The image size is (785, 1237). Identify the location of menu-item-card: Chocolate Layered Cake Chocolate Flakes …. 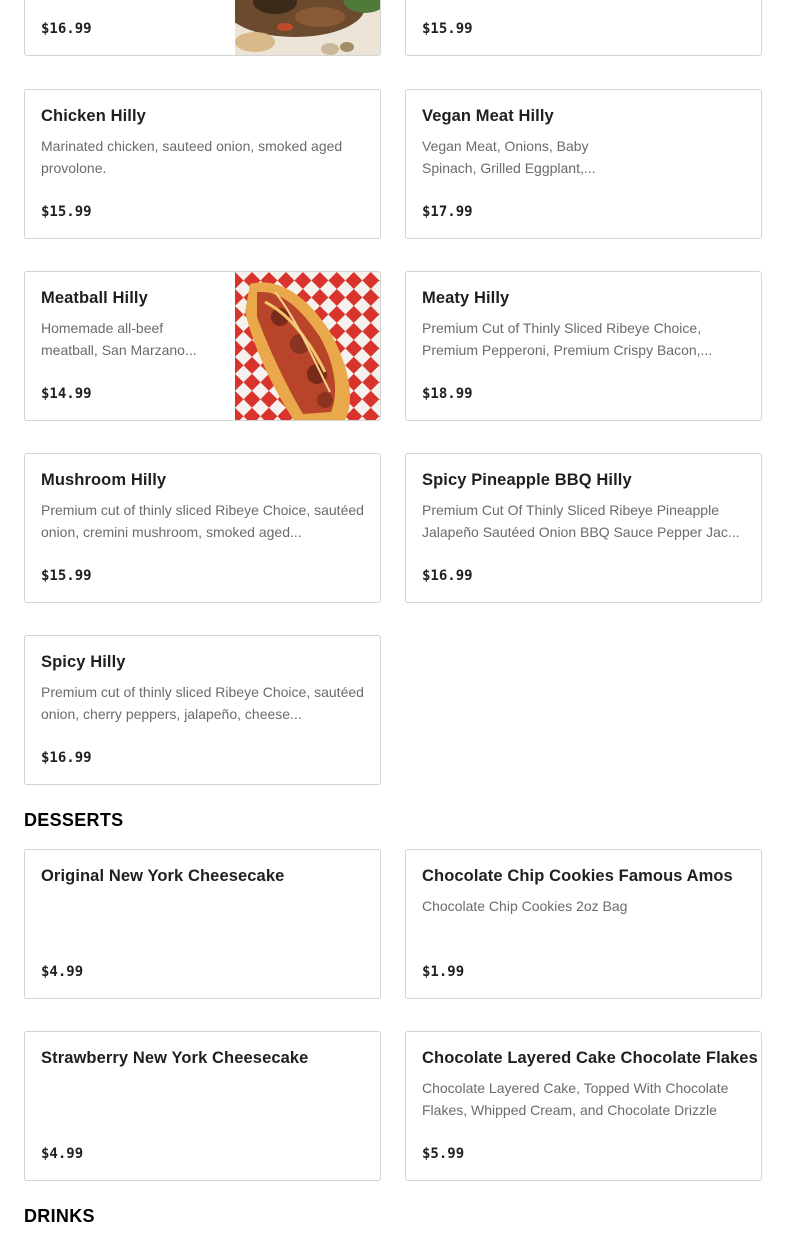
(583, 1106).